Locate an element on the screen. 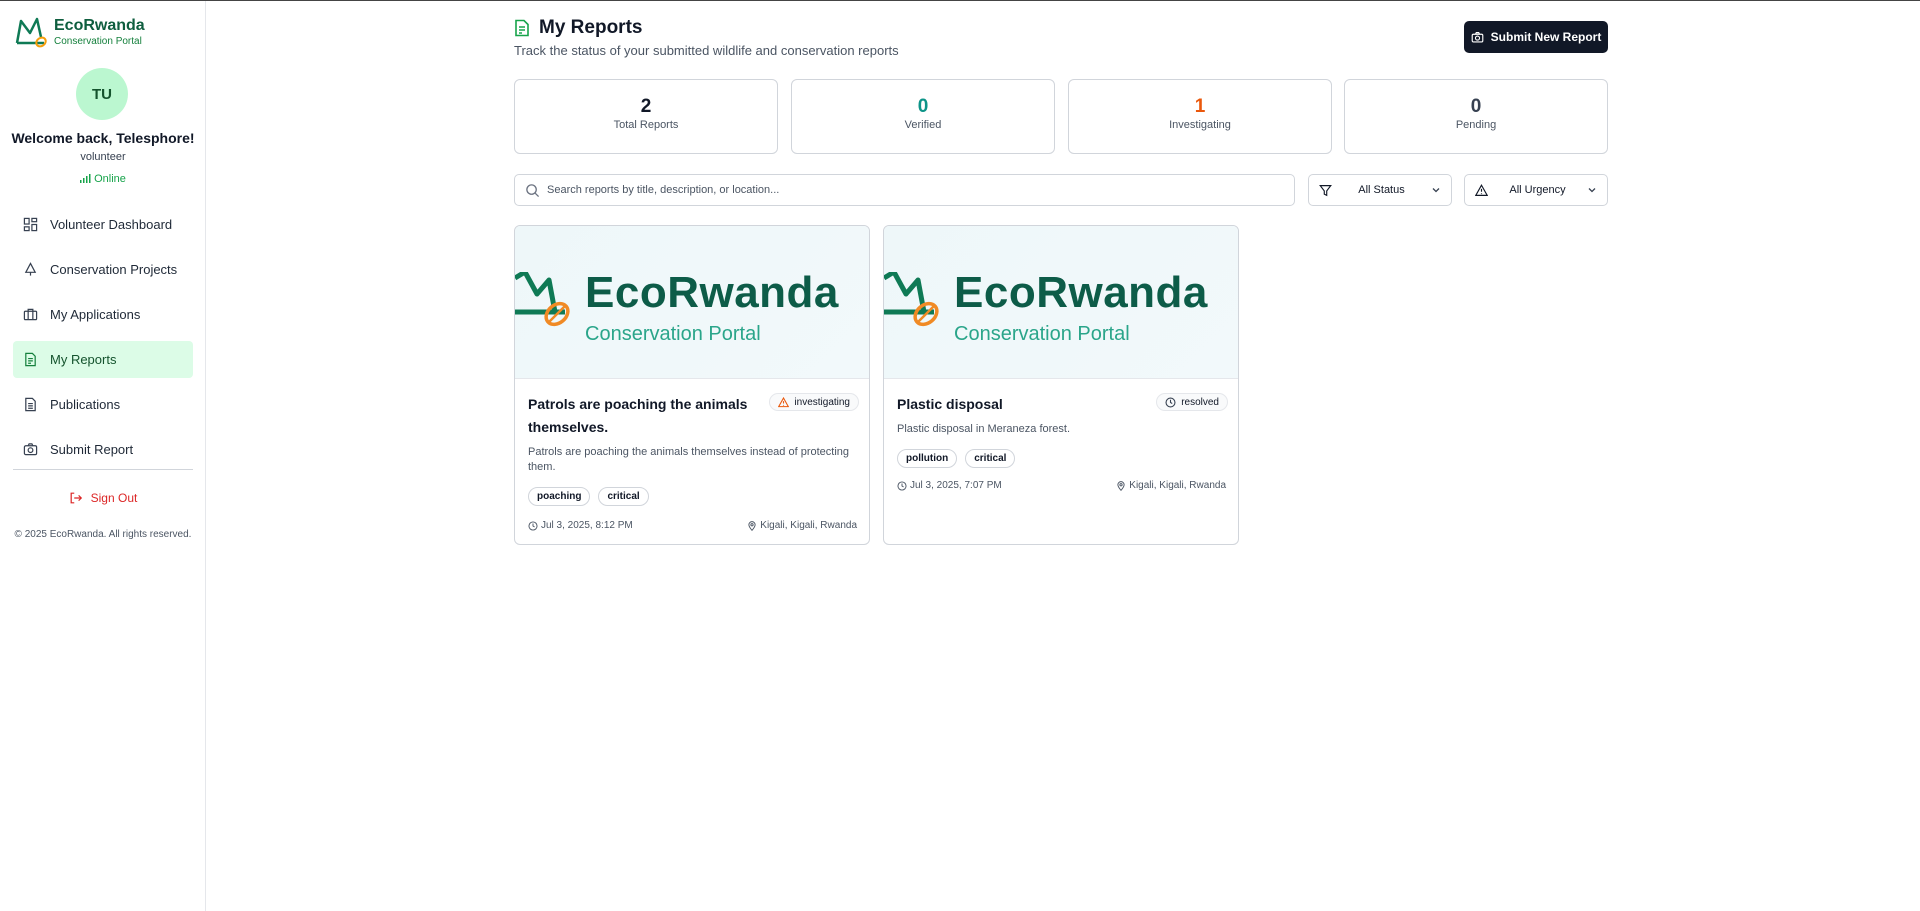  filter-icon is located at coordinates (1325, 190).